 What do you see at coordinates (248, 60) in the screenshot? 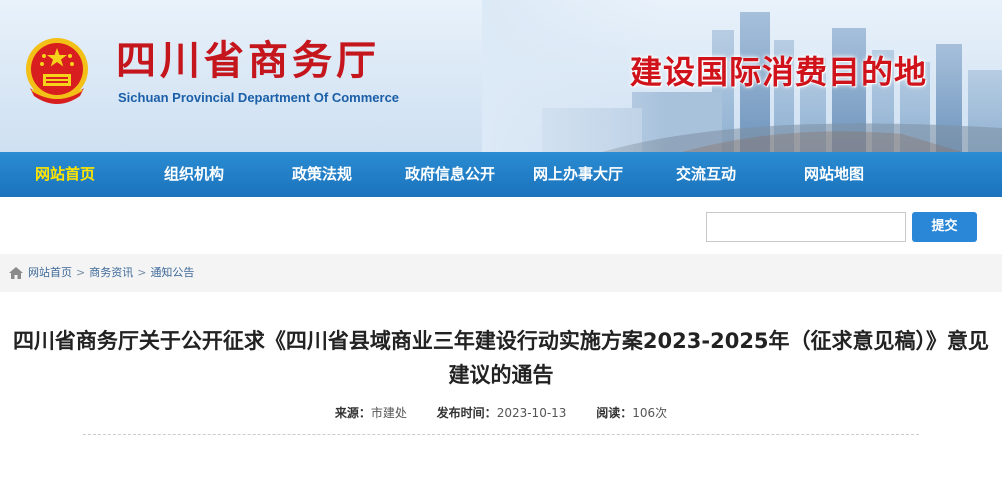
I see `site-title: 四川省商务厅` at bounding box center [248, 60].